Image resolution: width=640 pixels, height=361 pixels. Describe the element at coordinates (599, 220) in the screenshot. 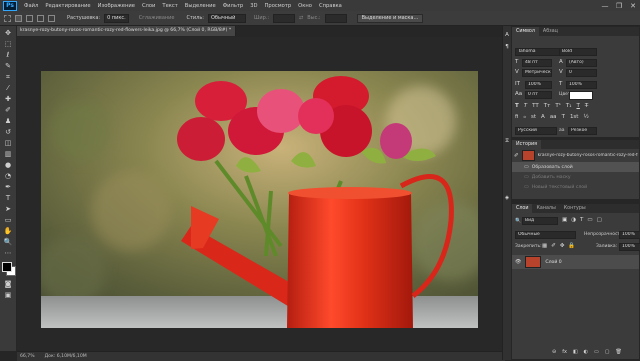

I see `filter-smart-icon: ▢` at that location.